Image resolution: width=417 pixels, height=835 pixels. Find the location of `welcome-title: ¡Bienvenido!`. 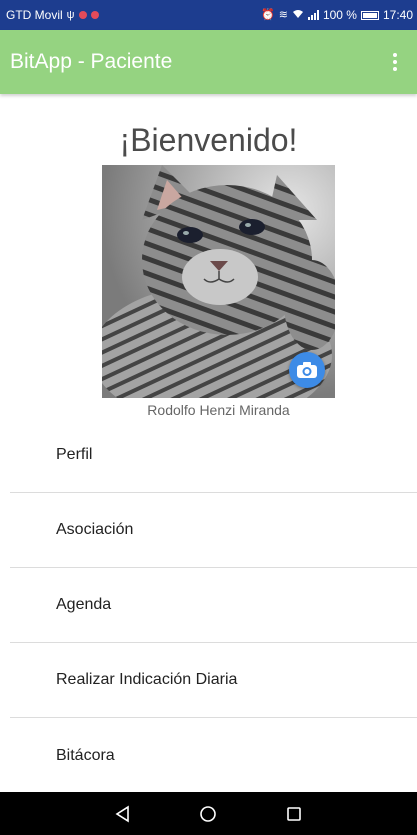

welcome-title: ¡Bienvenido! is located at coordinates (208, 140).